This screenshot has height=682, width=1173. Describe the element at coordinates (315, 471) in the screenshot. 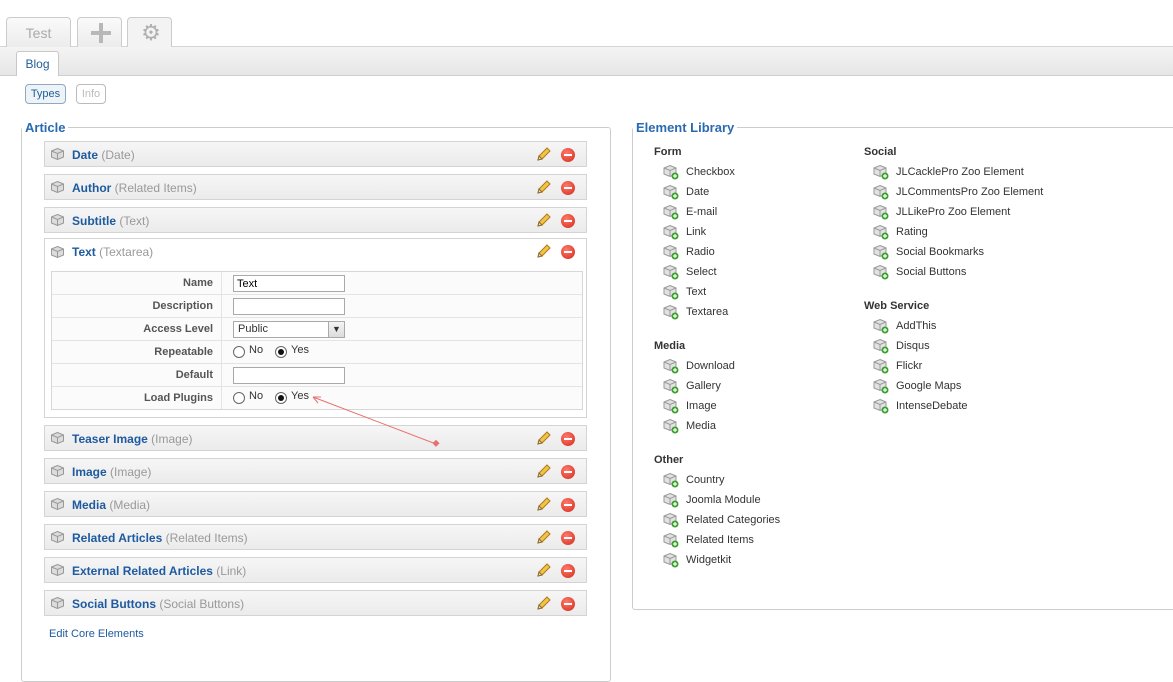

I see `element-row: Image (Image)` at that location.